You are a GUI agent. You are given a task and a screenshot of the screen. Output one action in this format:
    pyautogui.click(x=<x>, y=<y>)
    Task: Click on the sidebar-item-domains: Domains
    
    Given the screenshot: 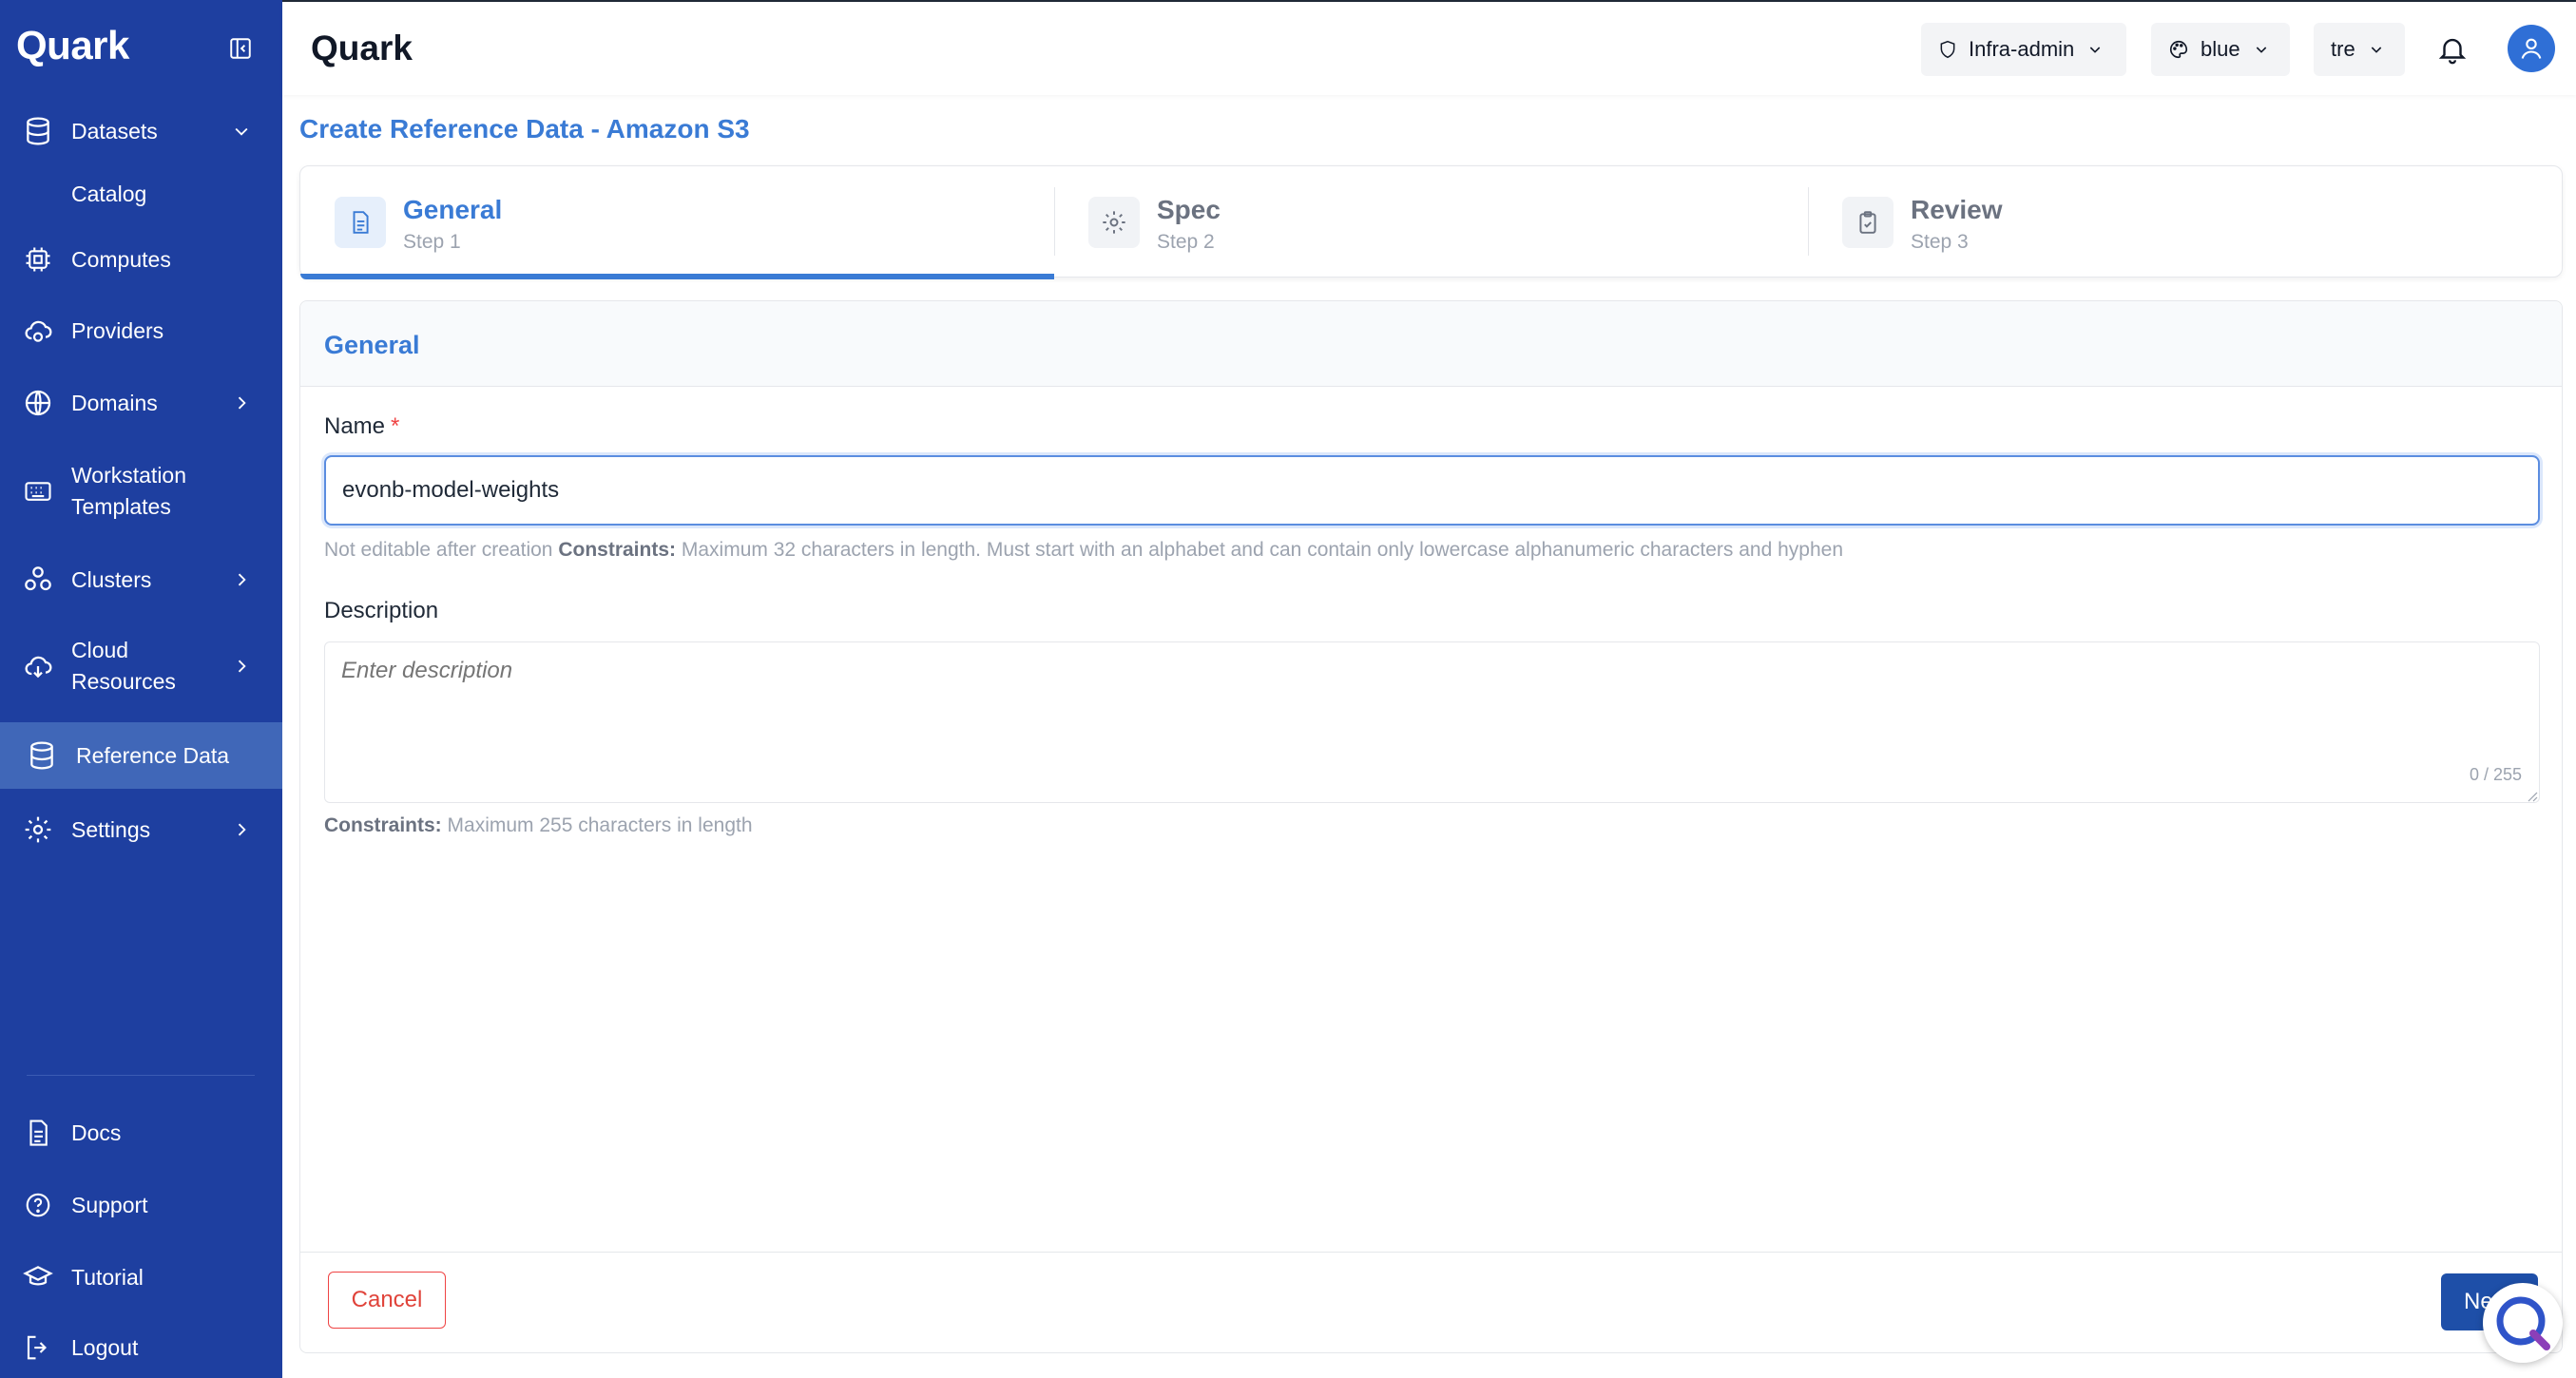 What is the action you would take?
    pyautogui.click(x=141, y=403)
    